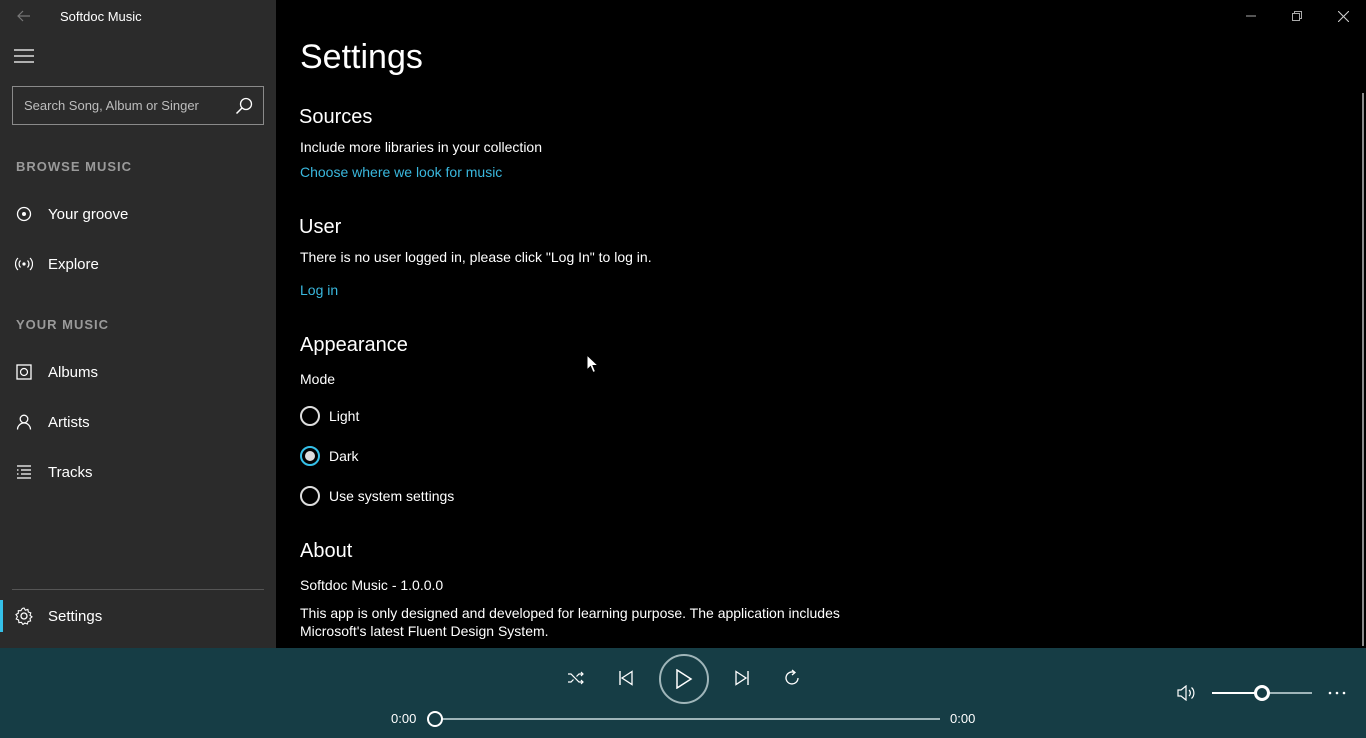 The image size is (1366, 738). What do you see at coordinates (318, 379) in the screenshot?
I see `mode-label: Mode` at bounding box center [318, 379].